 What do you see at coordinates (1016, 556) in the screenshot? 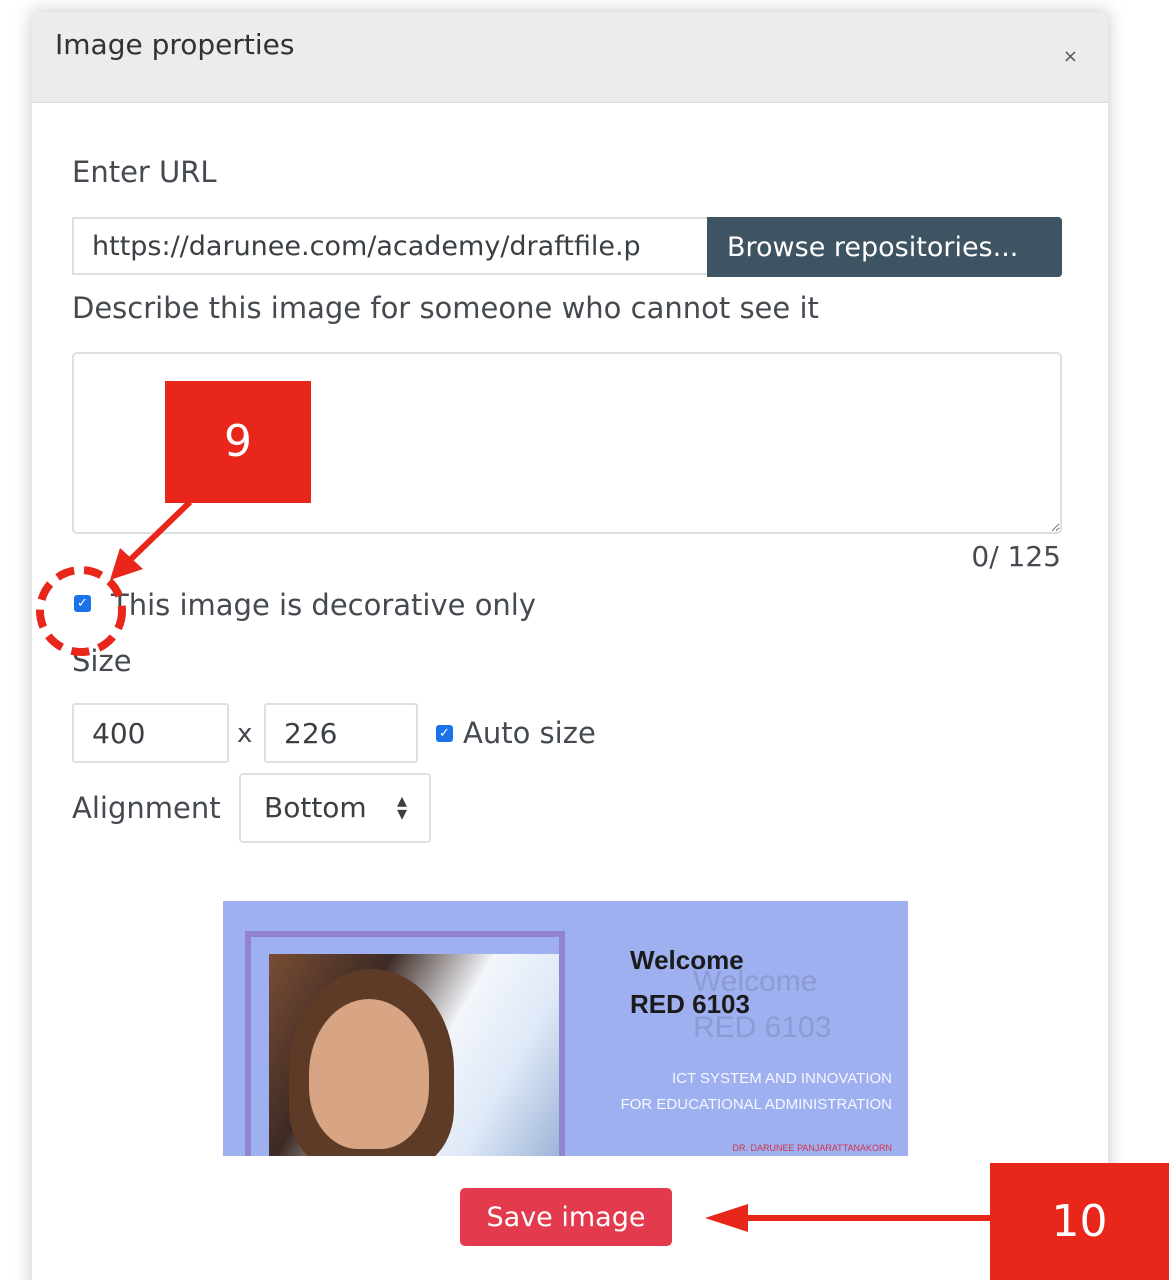
I see `character-counter: 0/ 125` at bounding box center [1016, 556].